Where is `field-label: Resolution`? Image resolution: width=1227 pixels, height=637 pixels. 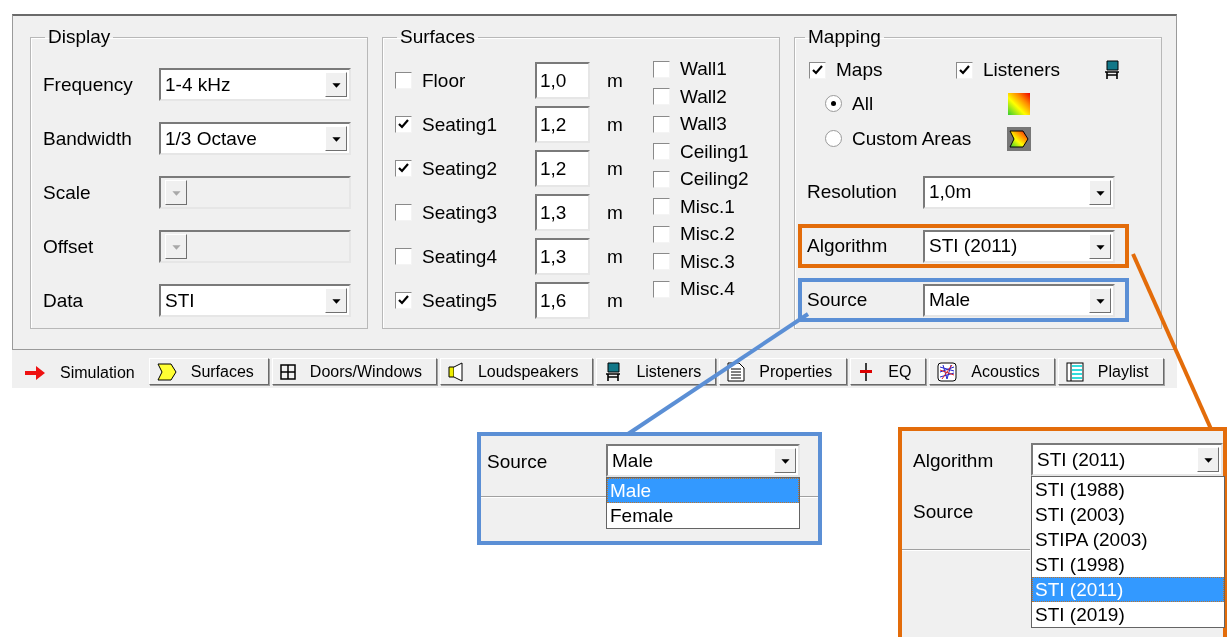
field-label: Resolution is located at coordinates (852, 192).